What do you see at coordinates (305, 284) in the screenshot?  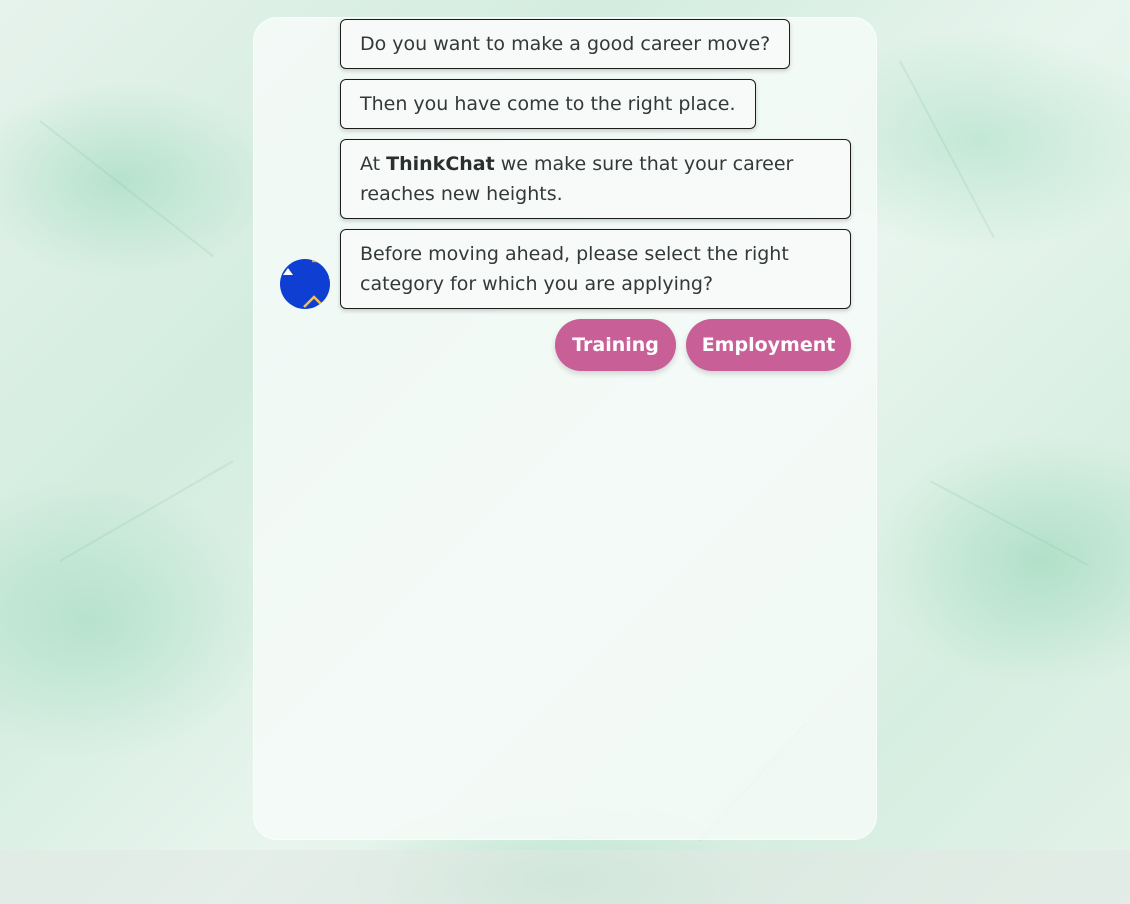 I see `bot-avatar-icon` at bounding box center [305, 284].